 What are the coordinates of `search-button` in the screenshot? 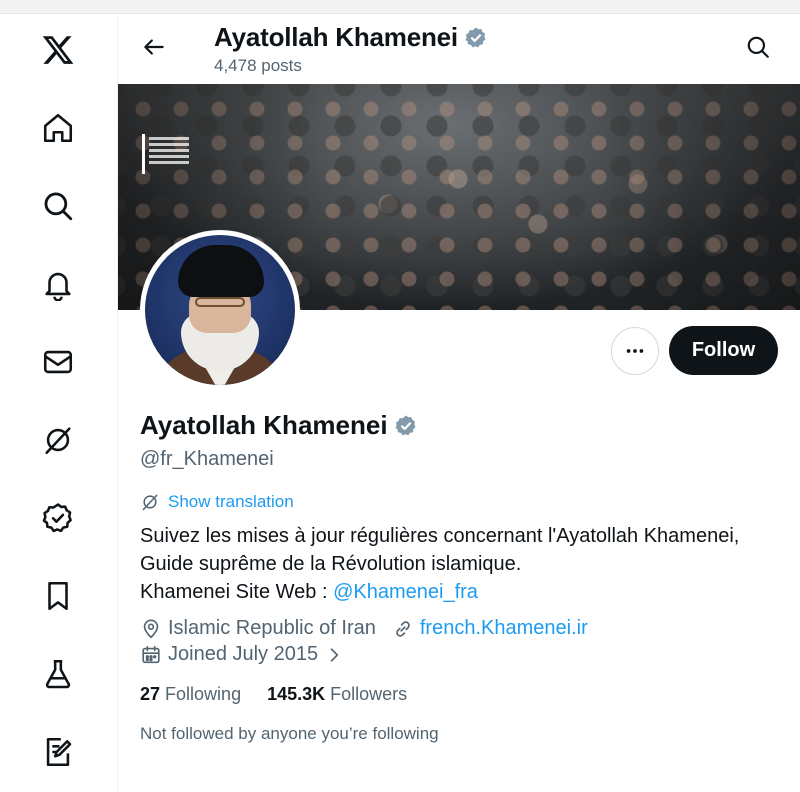 It's located at (758, 47).